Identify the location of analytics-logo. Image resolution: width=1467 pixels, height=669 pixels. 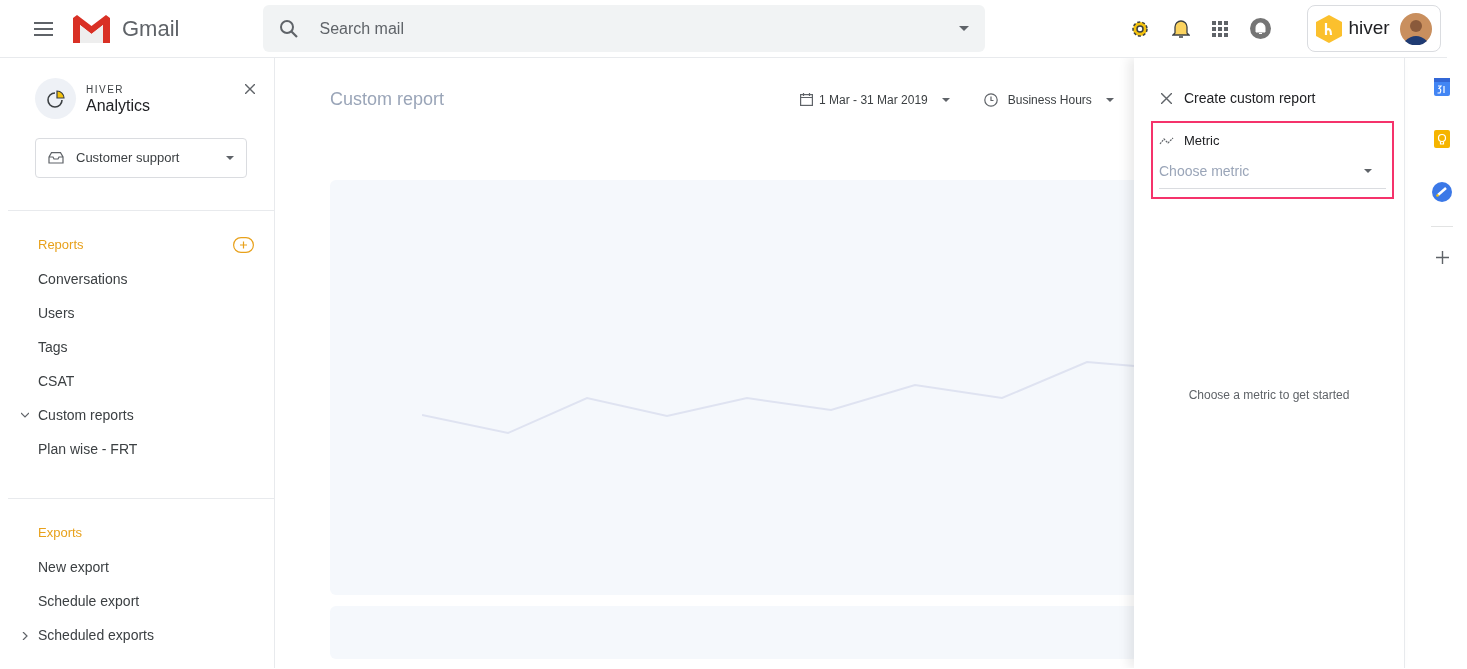
(55, 98).